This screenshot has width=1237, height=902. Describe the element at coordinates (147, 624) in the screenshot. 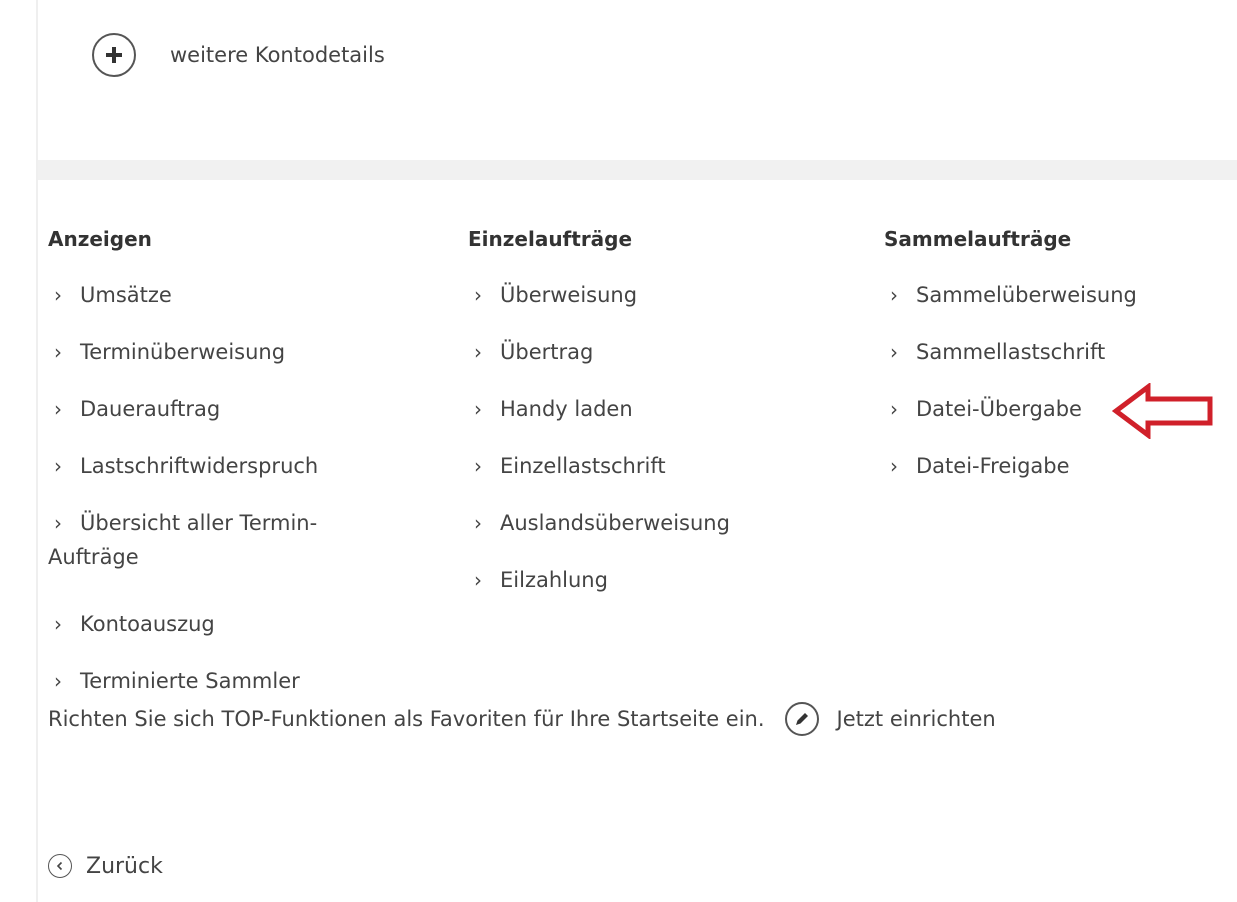

I see `menu-link-label: Kontoauszug` at that location.